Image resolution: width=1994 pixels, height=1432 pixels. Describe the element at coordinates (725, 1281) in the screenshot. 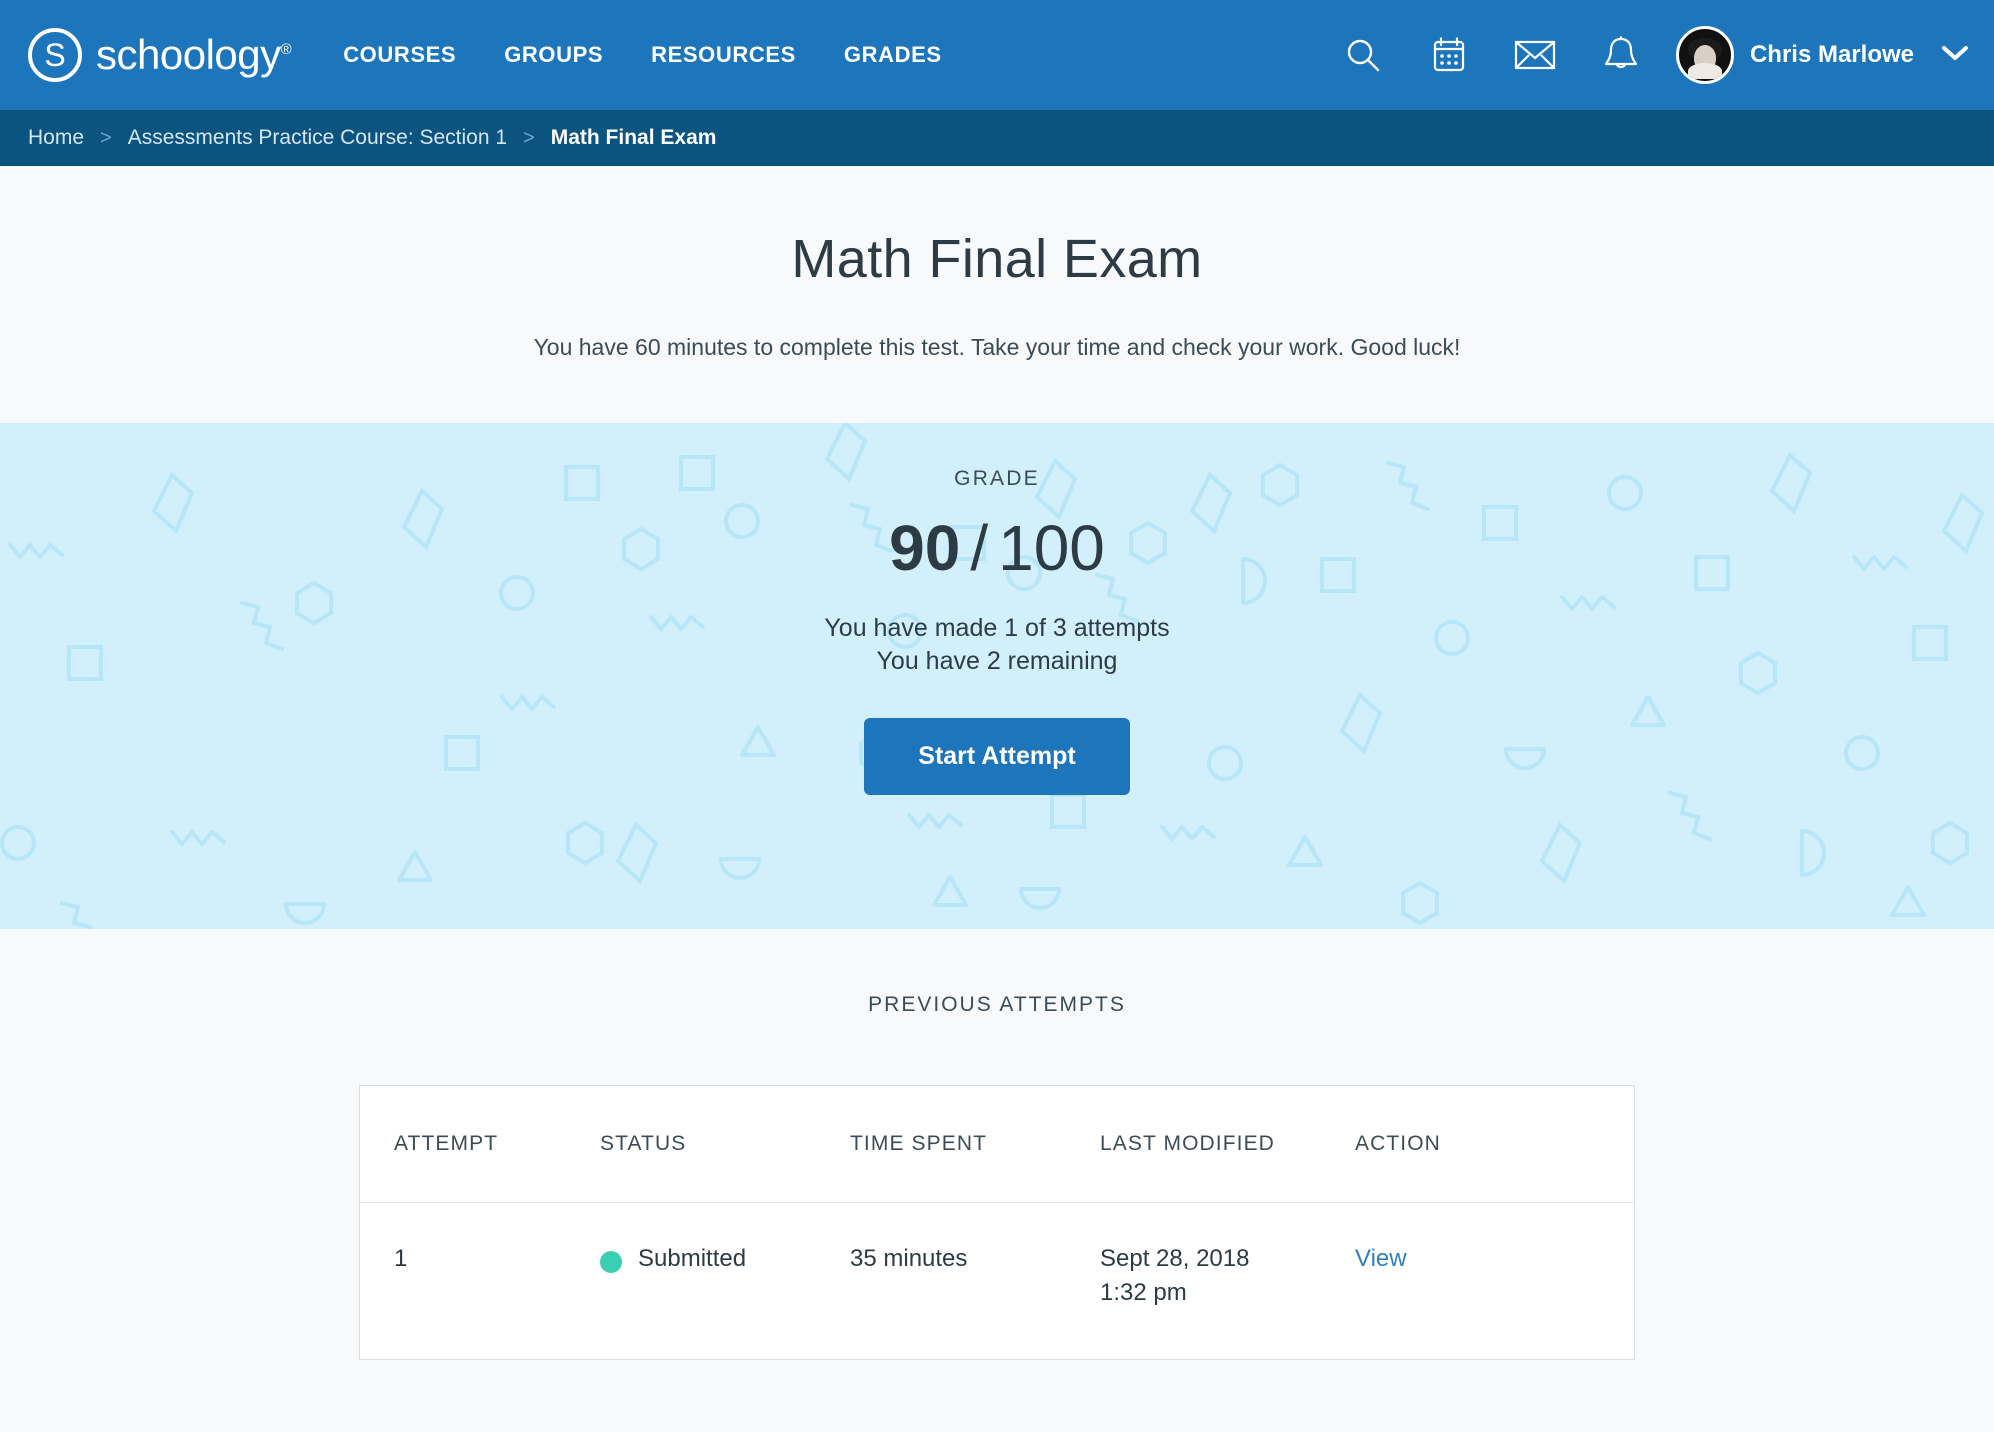

I see `cell-status: Submitted` at that location.